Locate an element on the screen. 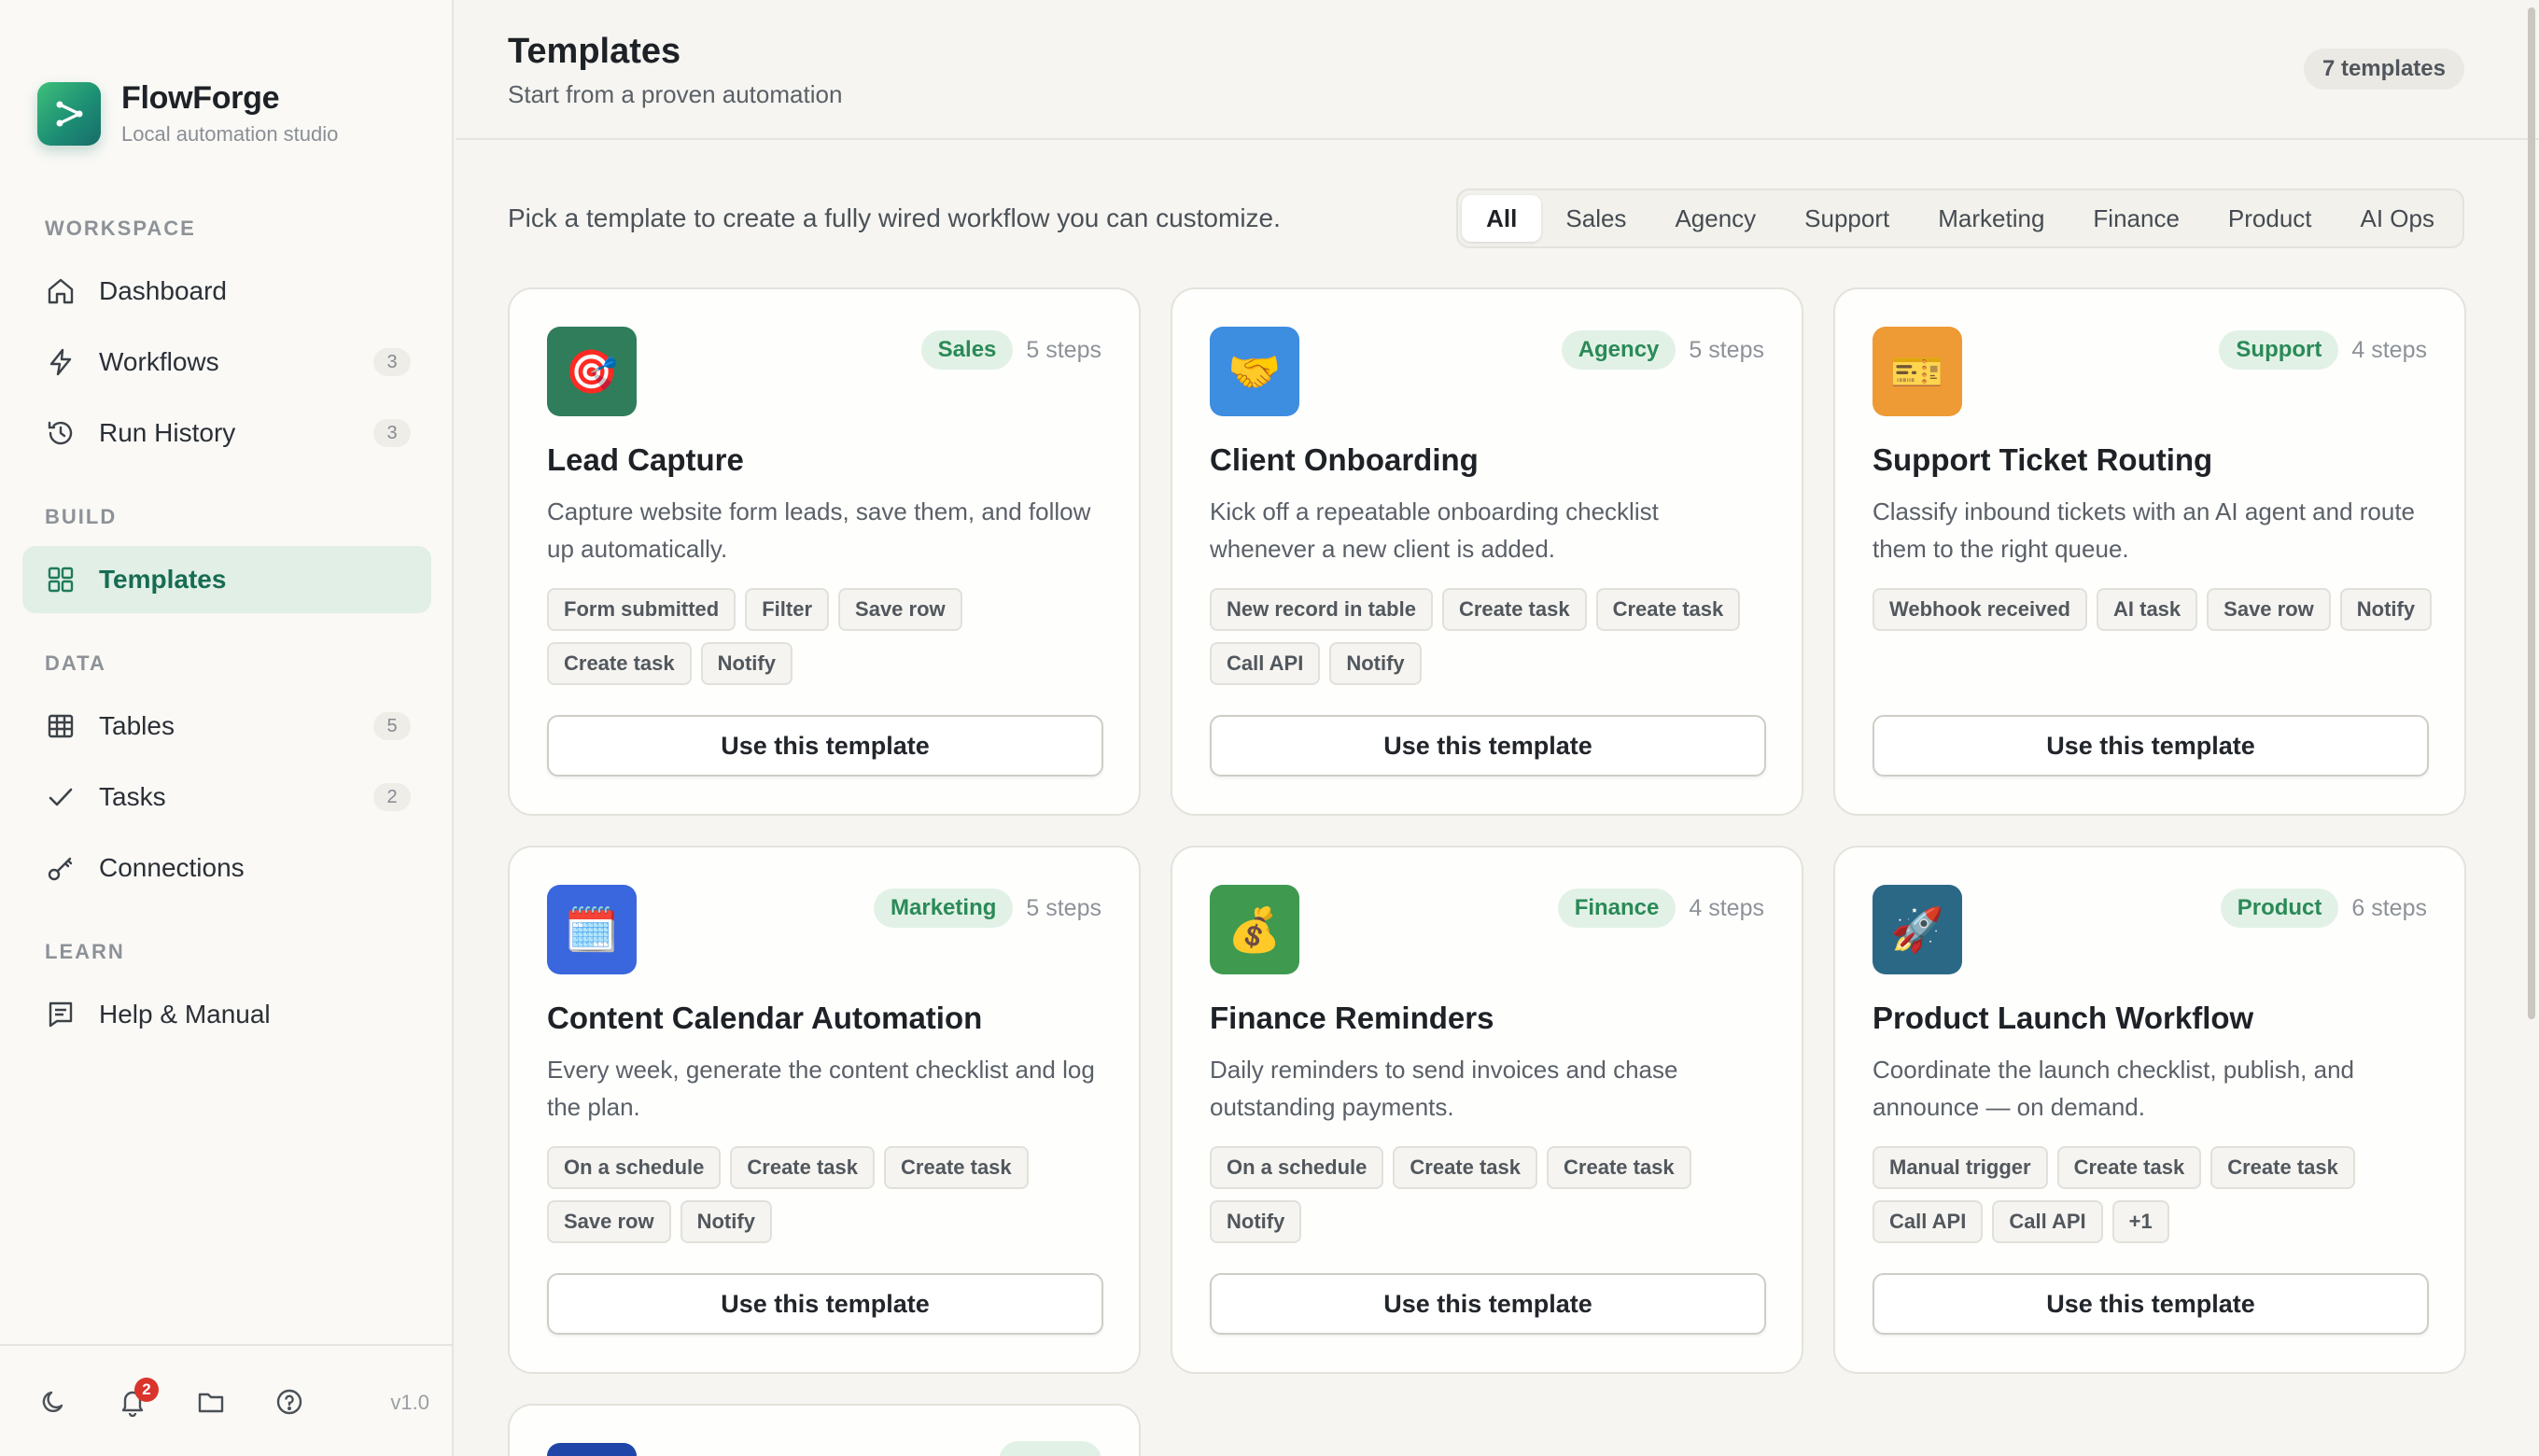 The height and width of the screenshot is (1456, 2539). filter-tab-ai-ops: AI Ops is located at coordinates (2397, 218).